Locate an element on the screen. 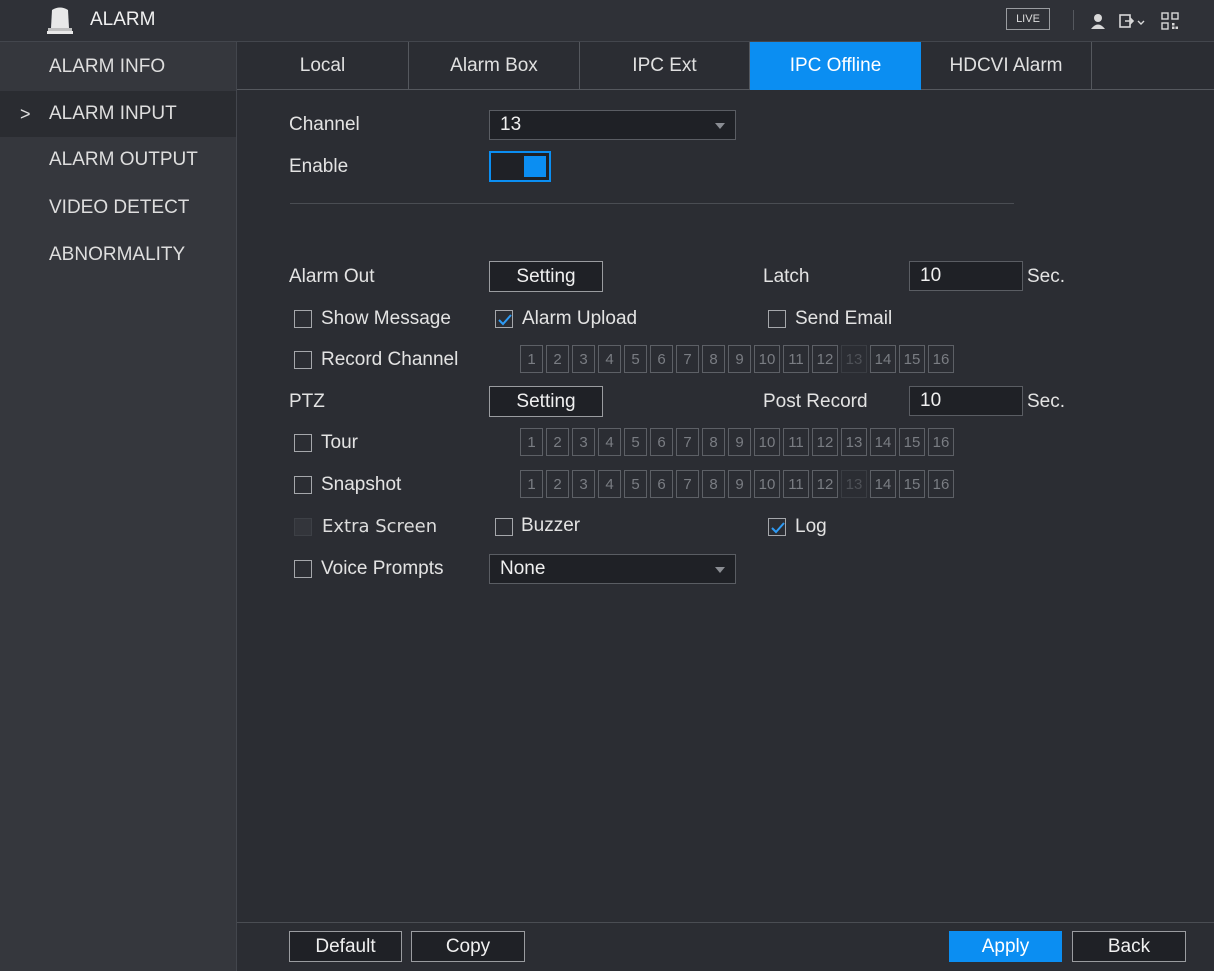  send-email-checkbox is located at coordinates (777, 319).